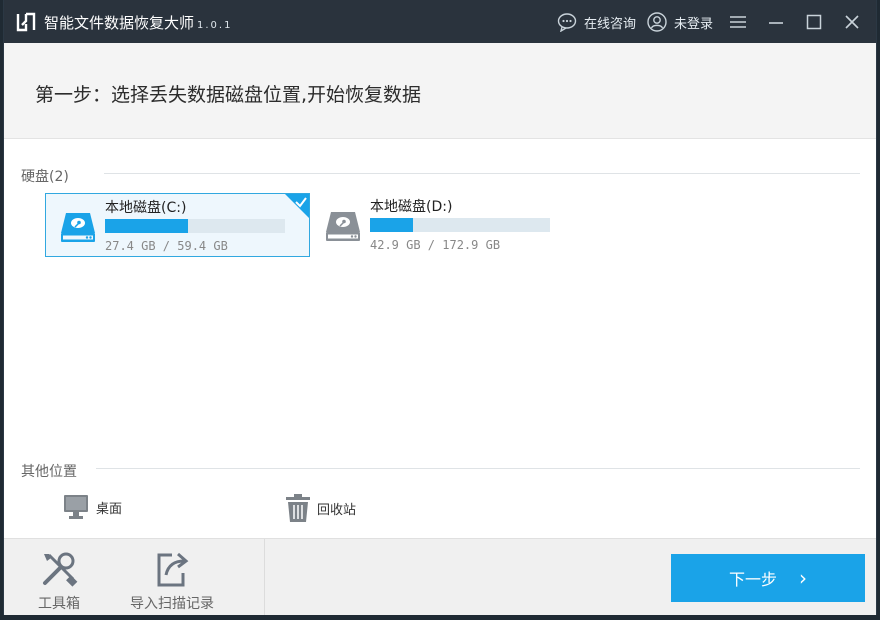 This screenshot has height=620, width=880. What do you see at coordinates (411, 207) in the screenshot?
I see `disk-name: 本地磁盘(D:)` at bounding box center [411, 207].